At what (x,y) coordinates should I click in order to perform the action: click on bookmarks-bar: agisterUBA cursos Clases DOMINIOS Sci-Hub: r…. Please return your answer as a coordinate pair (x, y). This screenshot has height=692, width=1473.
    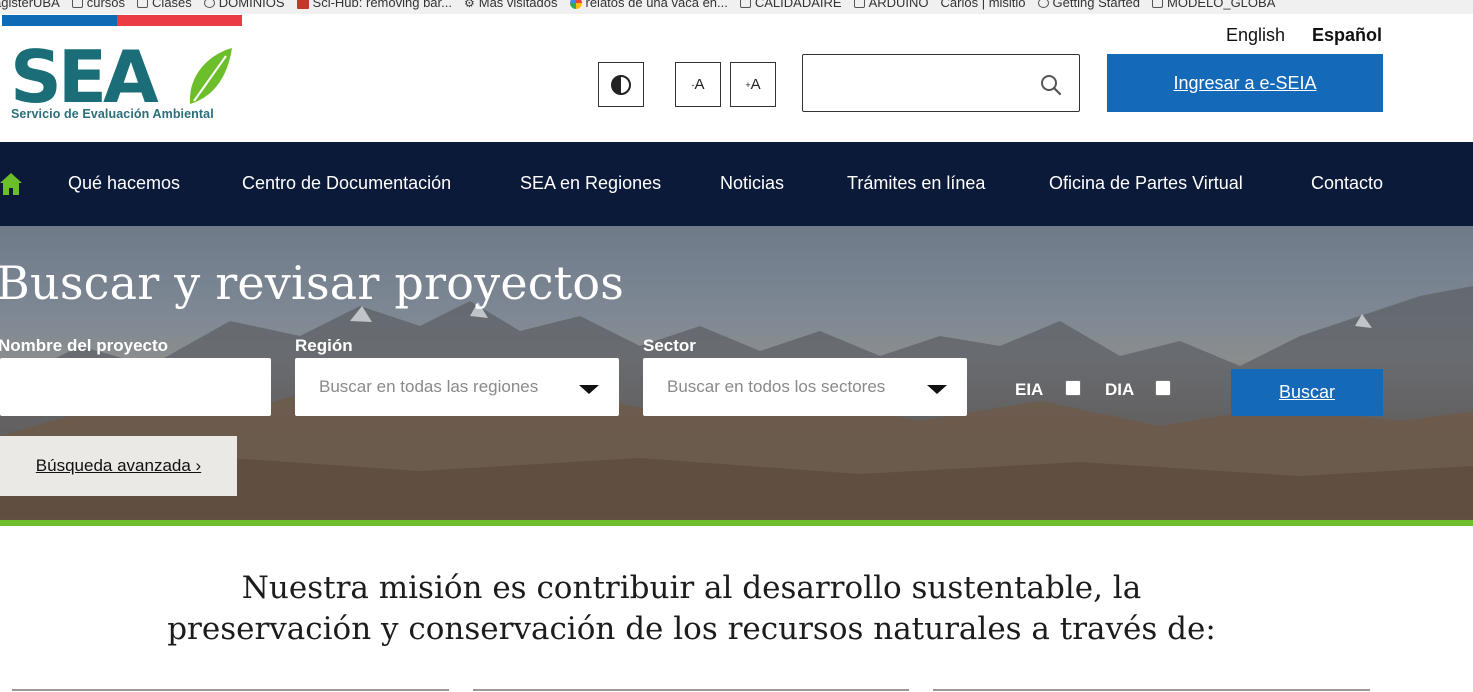
    Looking at the image, I should click on (736, 7).